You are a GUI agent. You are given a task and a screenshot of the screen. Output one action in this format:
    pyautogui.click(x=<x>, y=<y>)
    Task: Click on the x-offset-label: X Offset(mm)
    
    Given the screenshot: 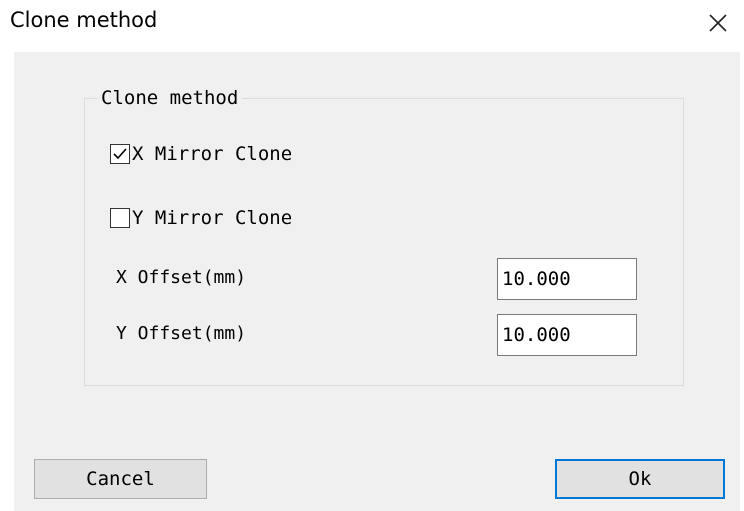 What is the action you would take?
    pyautogui.click(x=181, y=277)
    